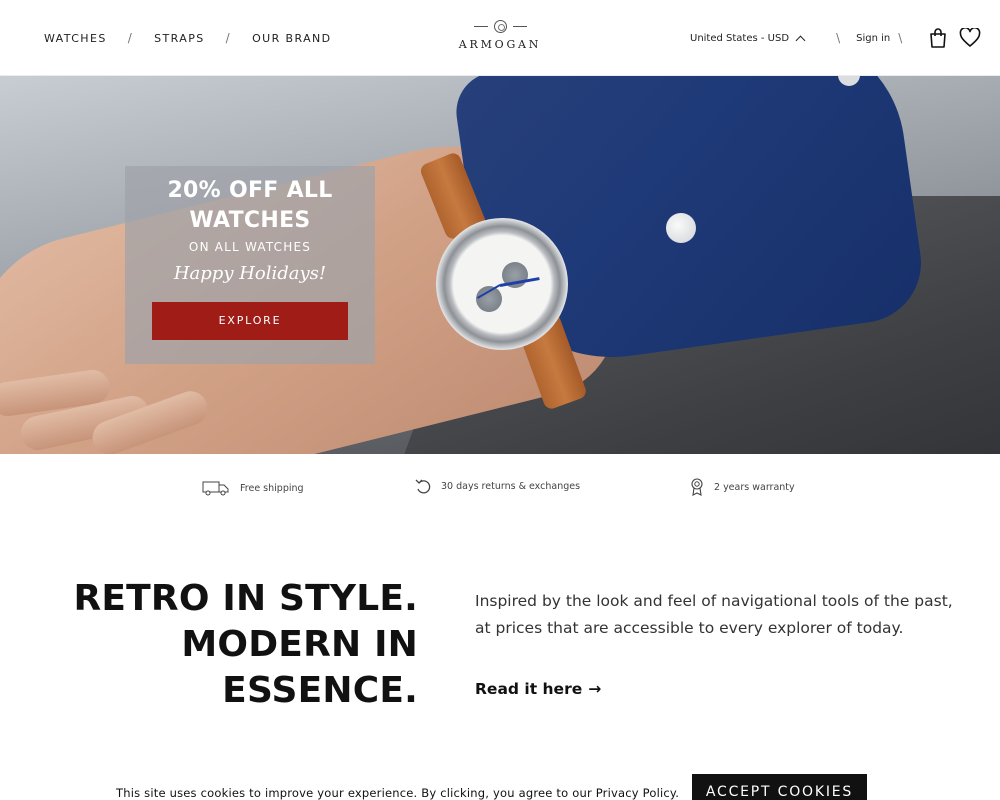 This screenshot has width=1000, height=800. What do you see at coordinates (697, 487) in the screenshot?
I see `award-ribbon-icon` at bounding box center [697, 487].